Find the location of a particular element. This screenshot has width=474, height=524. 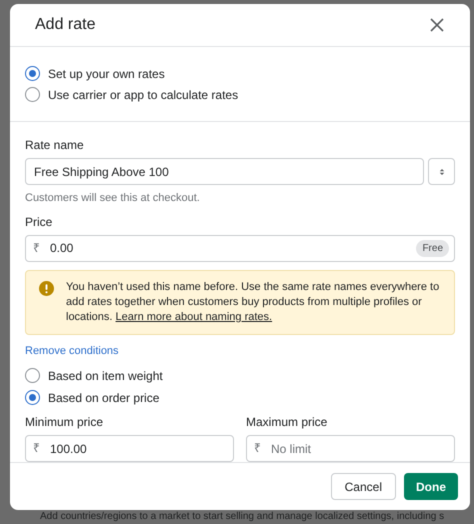

radio-option: Based on item weight is located at coordinates (240, 375).